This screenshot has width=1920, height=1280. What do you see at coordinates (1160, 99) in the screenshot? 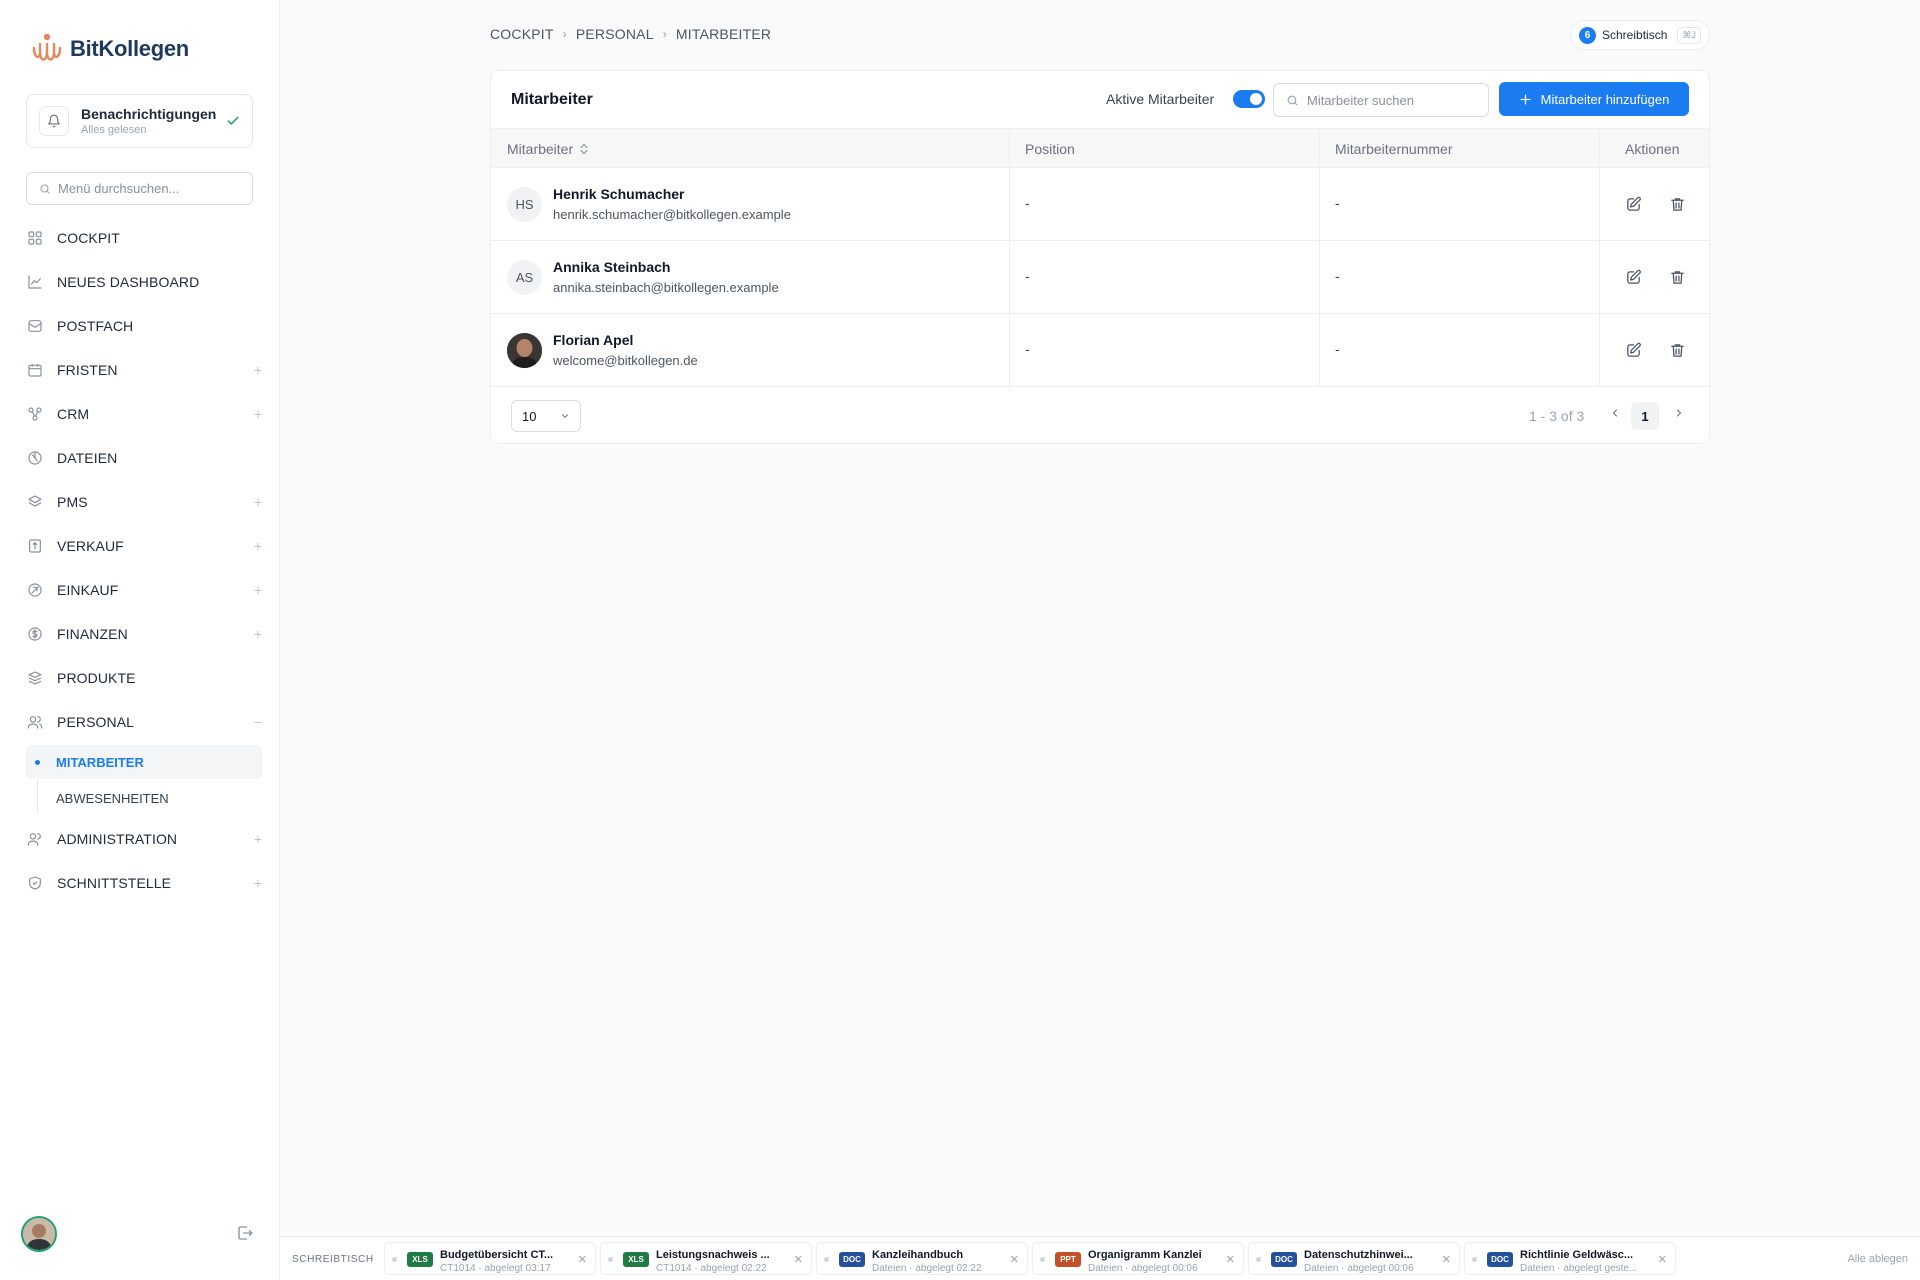
I see `active-toggle-label: Aktive Mitarbeiter` at bounding box center [1160, 99].